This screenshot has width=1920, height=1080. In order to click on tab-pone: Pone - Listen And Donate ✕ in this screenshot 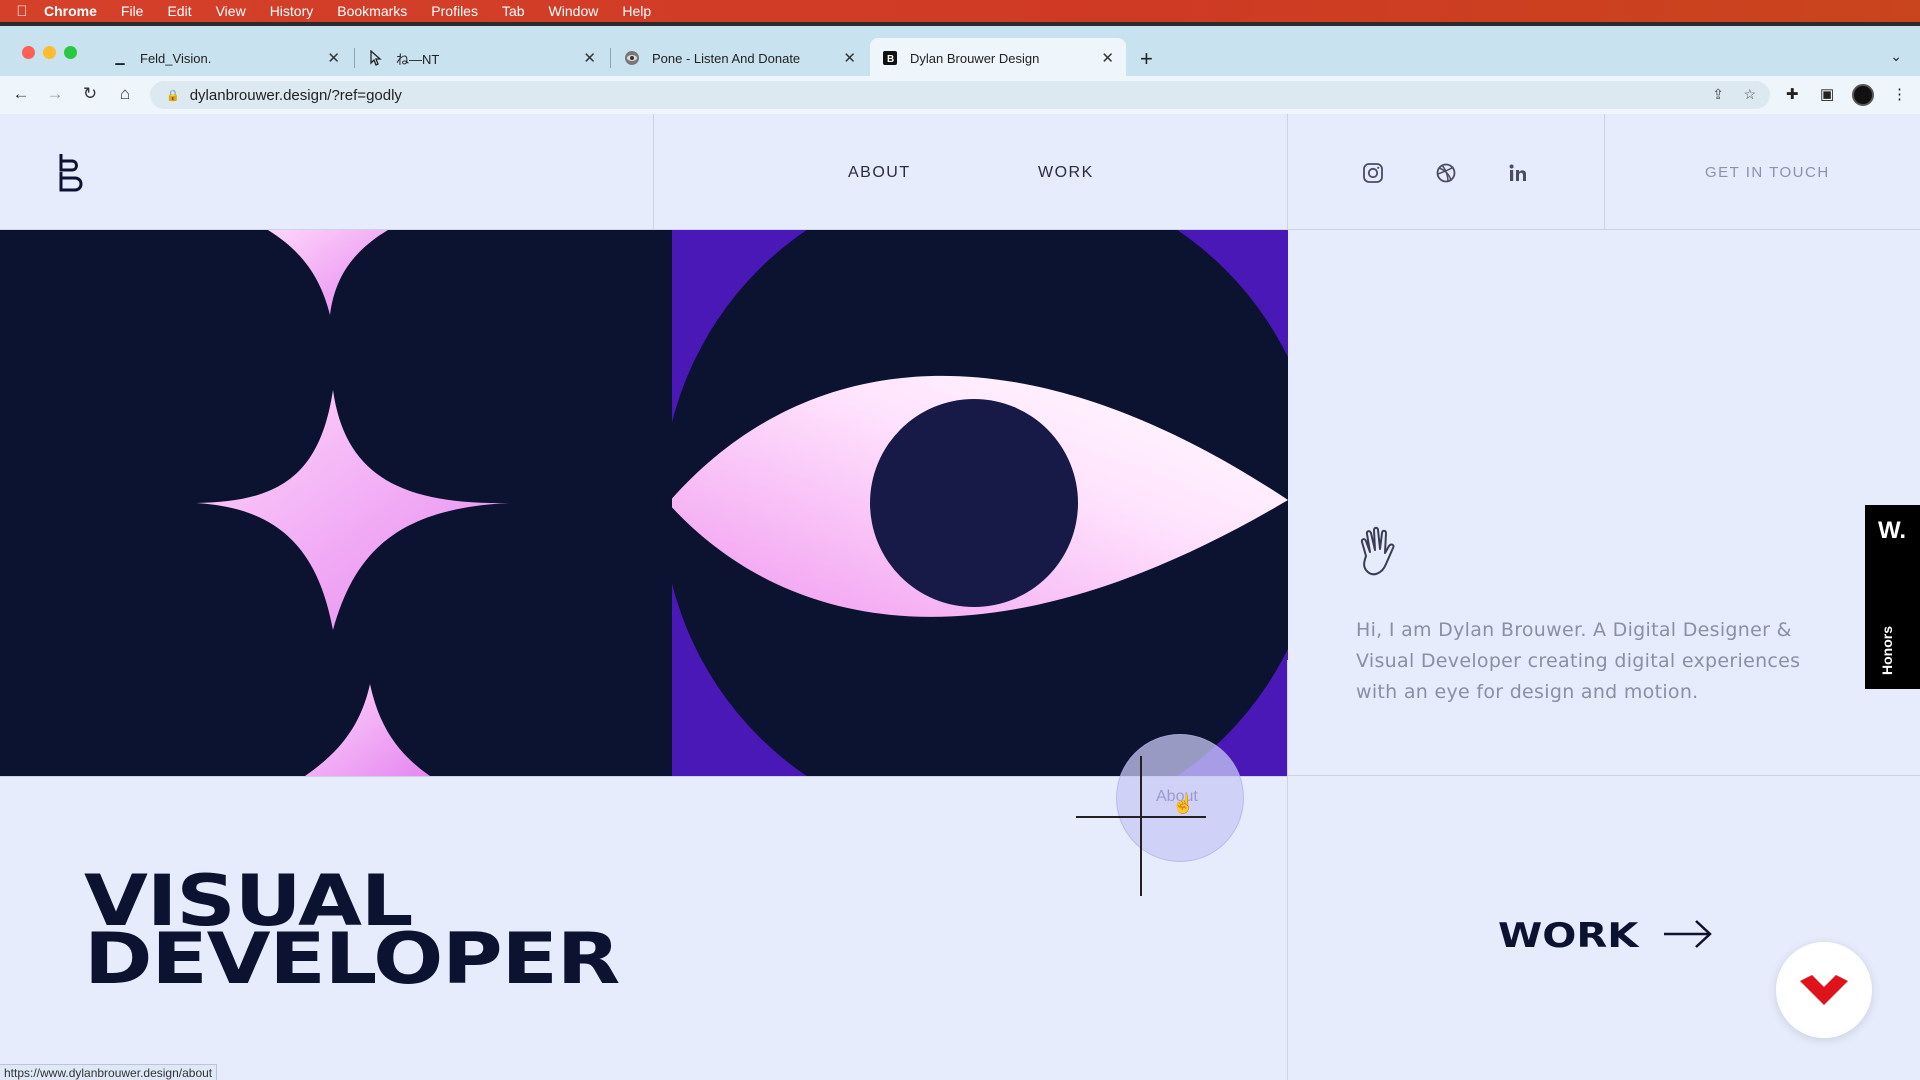, I will do `click(740, 58)`.